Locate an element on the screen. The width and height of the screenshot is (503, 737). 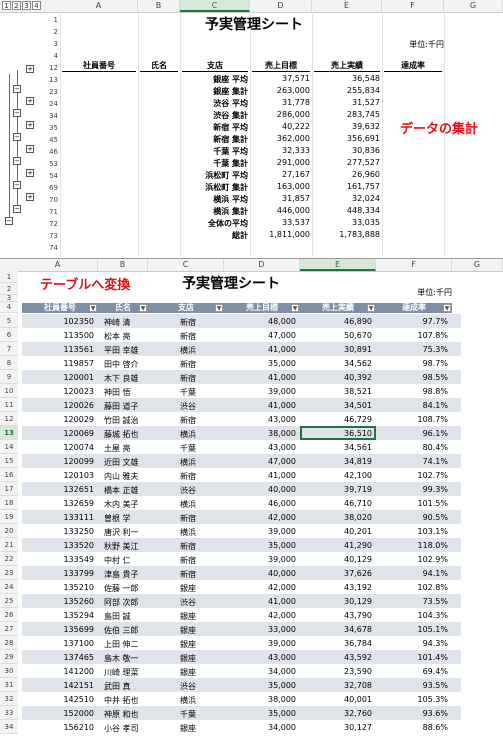
row-number: 2 is located at coordinates (51, 32).